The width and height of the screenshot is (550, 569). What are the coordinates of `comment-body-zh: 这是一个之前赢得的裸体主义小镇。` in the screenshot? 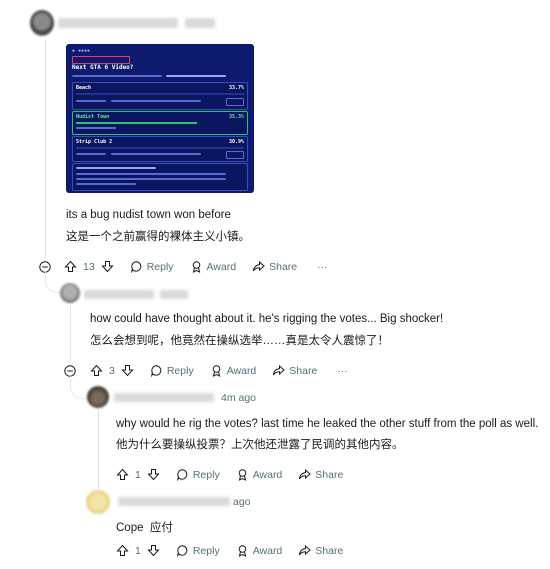 It's located at (158, 237).